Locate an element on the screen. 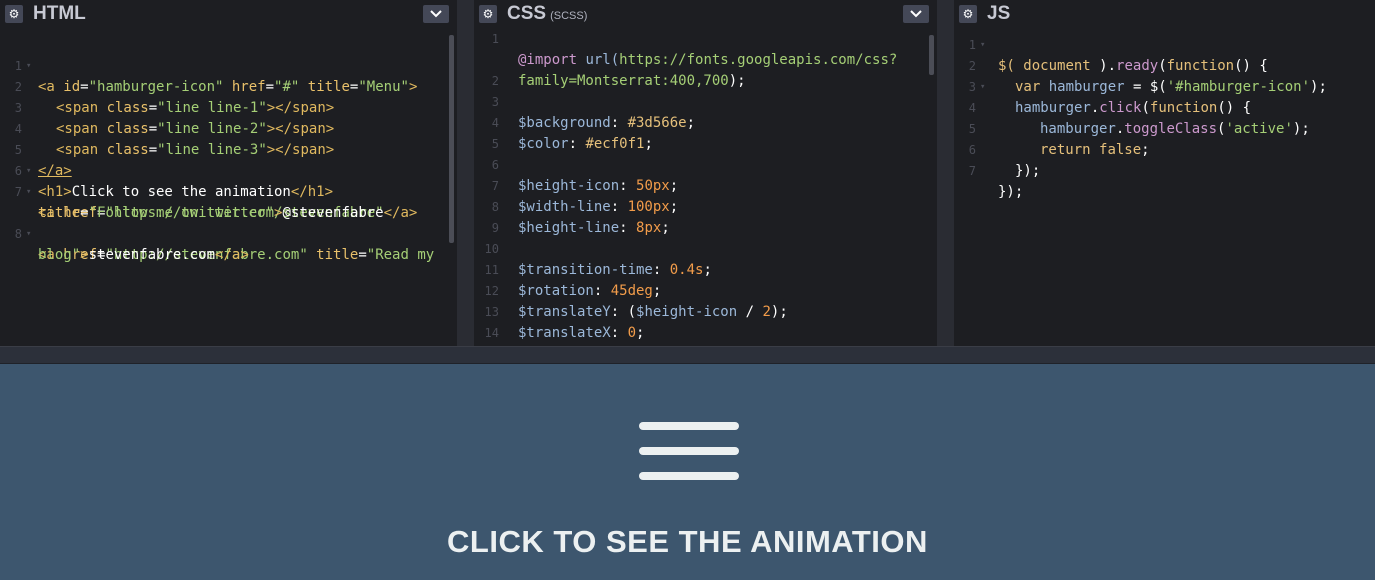  panel-title: CSS (SCSS) is located at coordinates (547, 13).